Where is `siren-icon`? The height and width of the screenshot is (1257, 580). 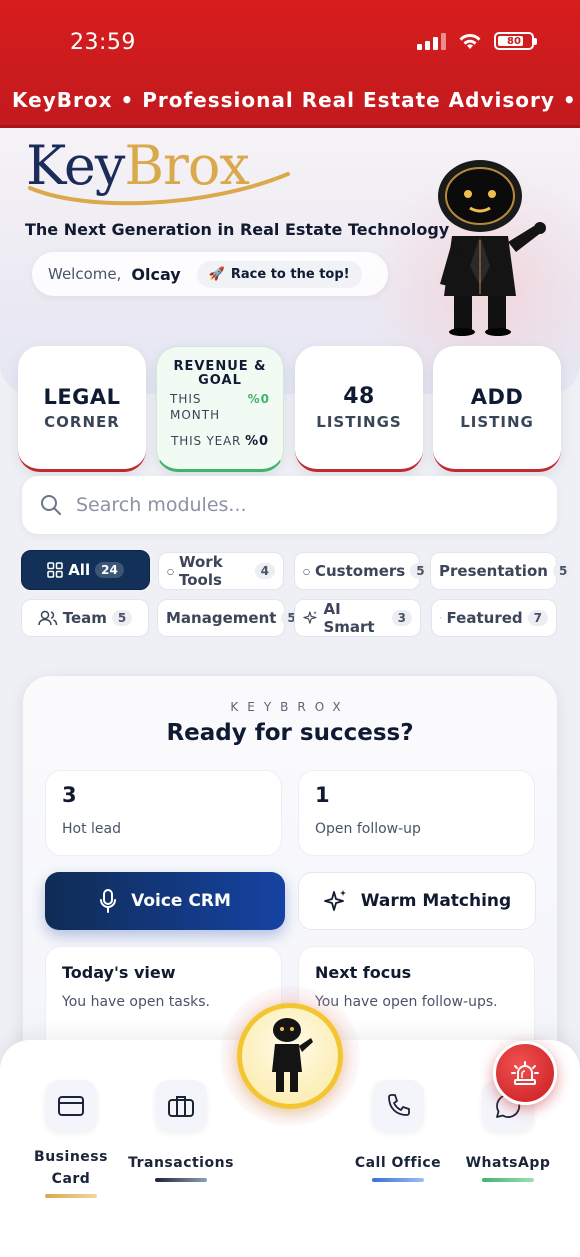 siren-icon is located at coordinates (525, 1073).